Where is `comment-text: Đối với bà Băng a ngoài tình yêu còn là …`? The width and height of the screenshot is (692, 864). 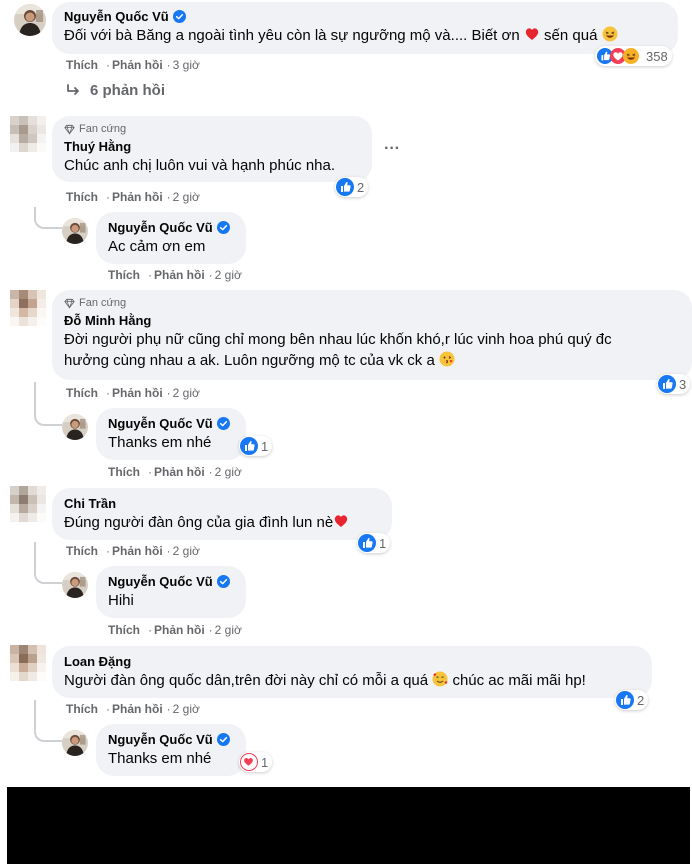 comment-text: Đối với bà Băng a ngoài tình yêu còn là … is located at coordinates (365, 35).